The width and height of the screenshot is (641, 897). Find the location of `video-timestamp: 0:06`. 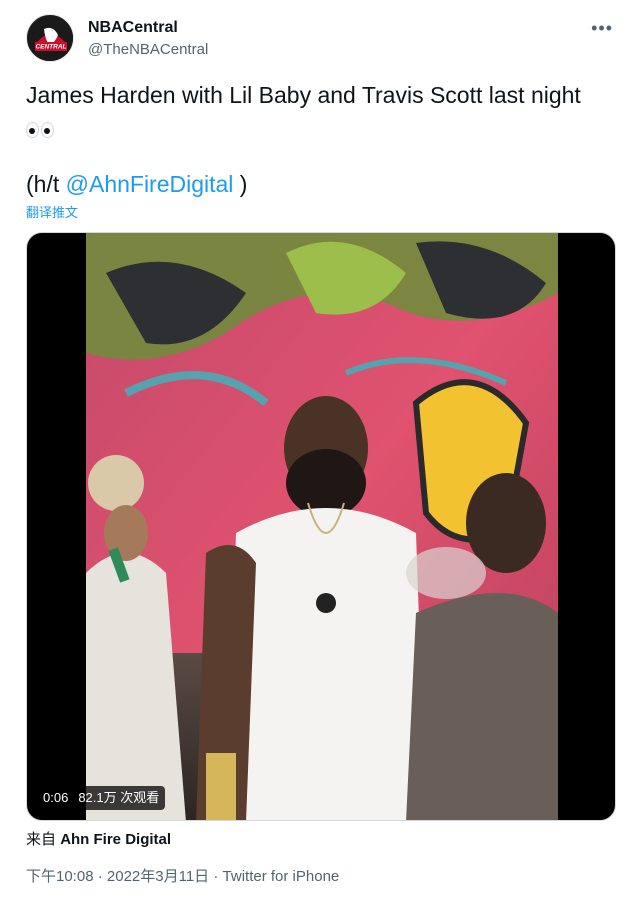

video-timestamp: 0:06 is located at coordinates (56, 797).